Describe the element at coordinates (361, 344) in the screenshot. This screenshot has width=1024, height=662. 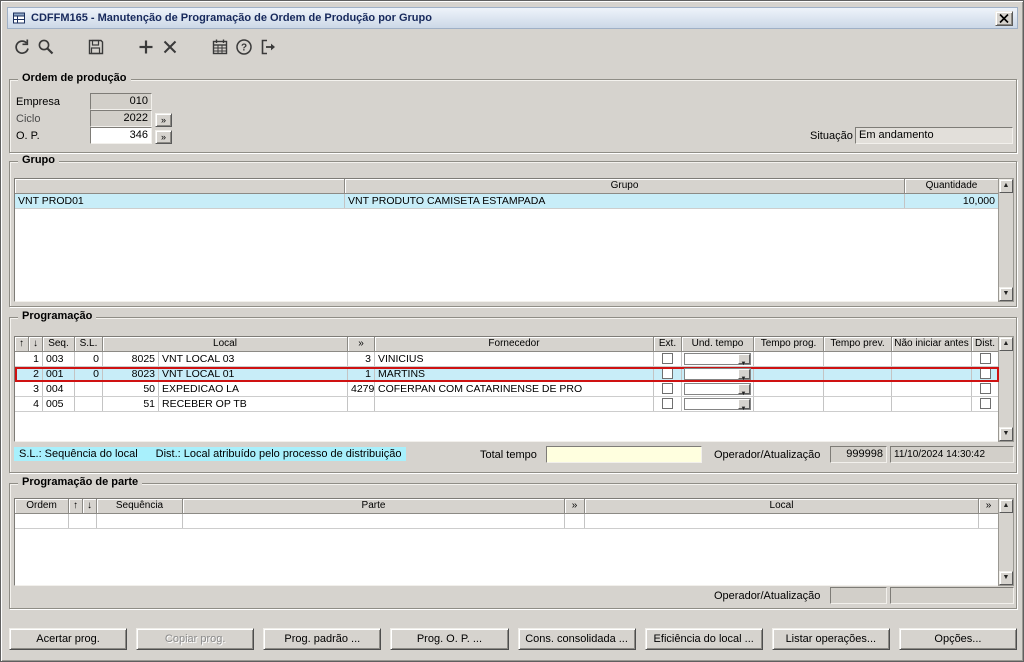
I see `fornecedor-zoom-header-button: »` at that location.